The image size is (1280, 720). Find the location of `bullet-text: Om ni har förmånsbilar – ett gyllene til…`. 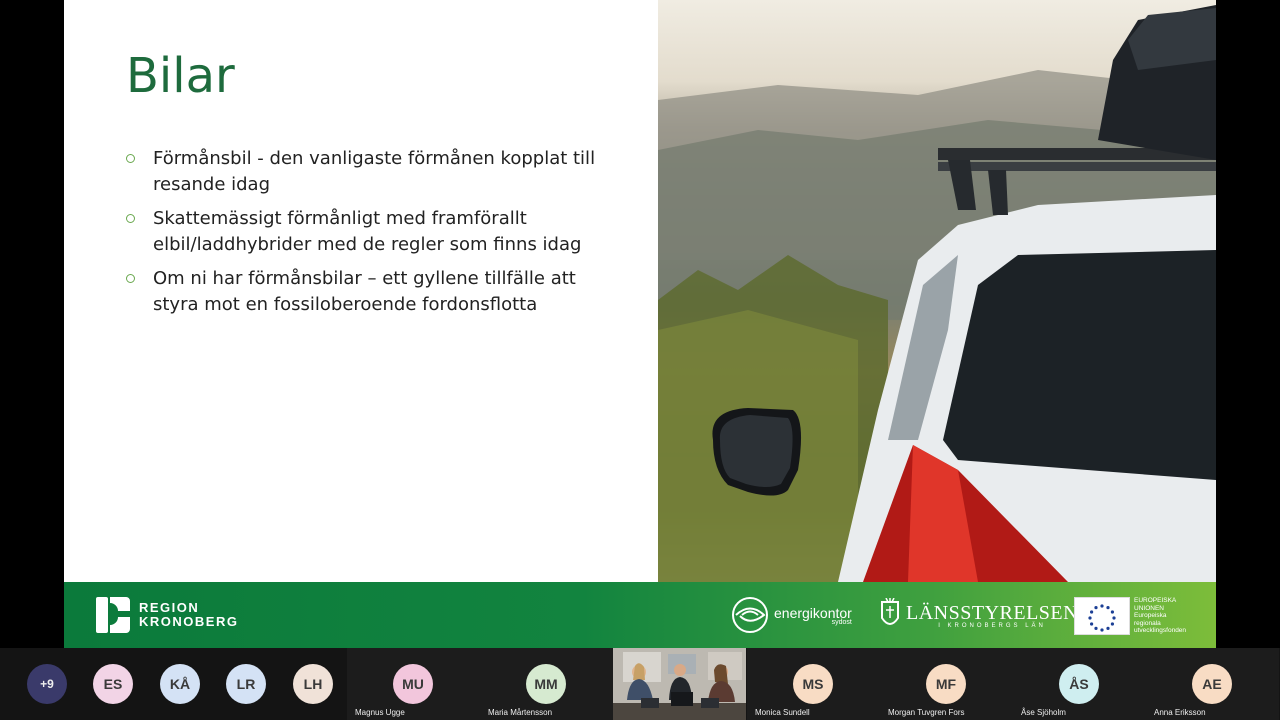

bullet-text: Om ni har förmånsbilar – ett gyllene til… is located at coordinates (364, 291).